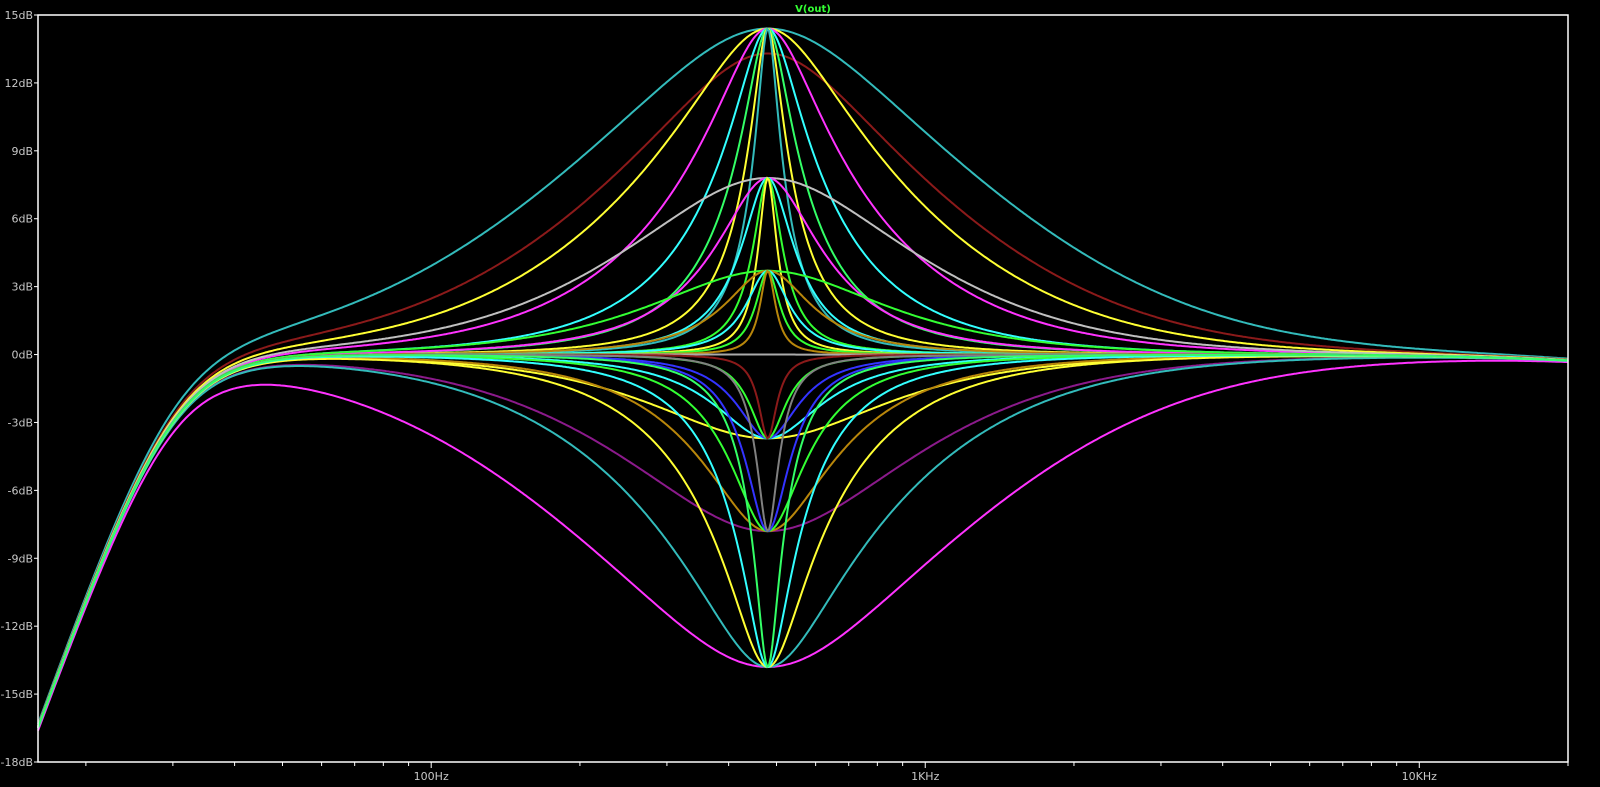 The height and width of the screenshot is (787, 1600). What do you see at coordinates (21, 490) in the screenshot?
I see `y-tick-label: -6dB` at bounding box center [21, 490].